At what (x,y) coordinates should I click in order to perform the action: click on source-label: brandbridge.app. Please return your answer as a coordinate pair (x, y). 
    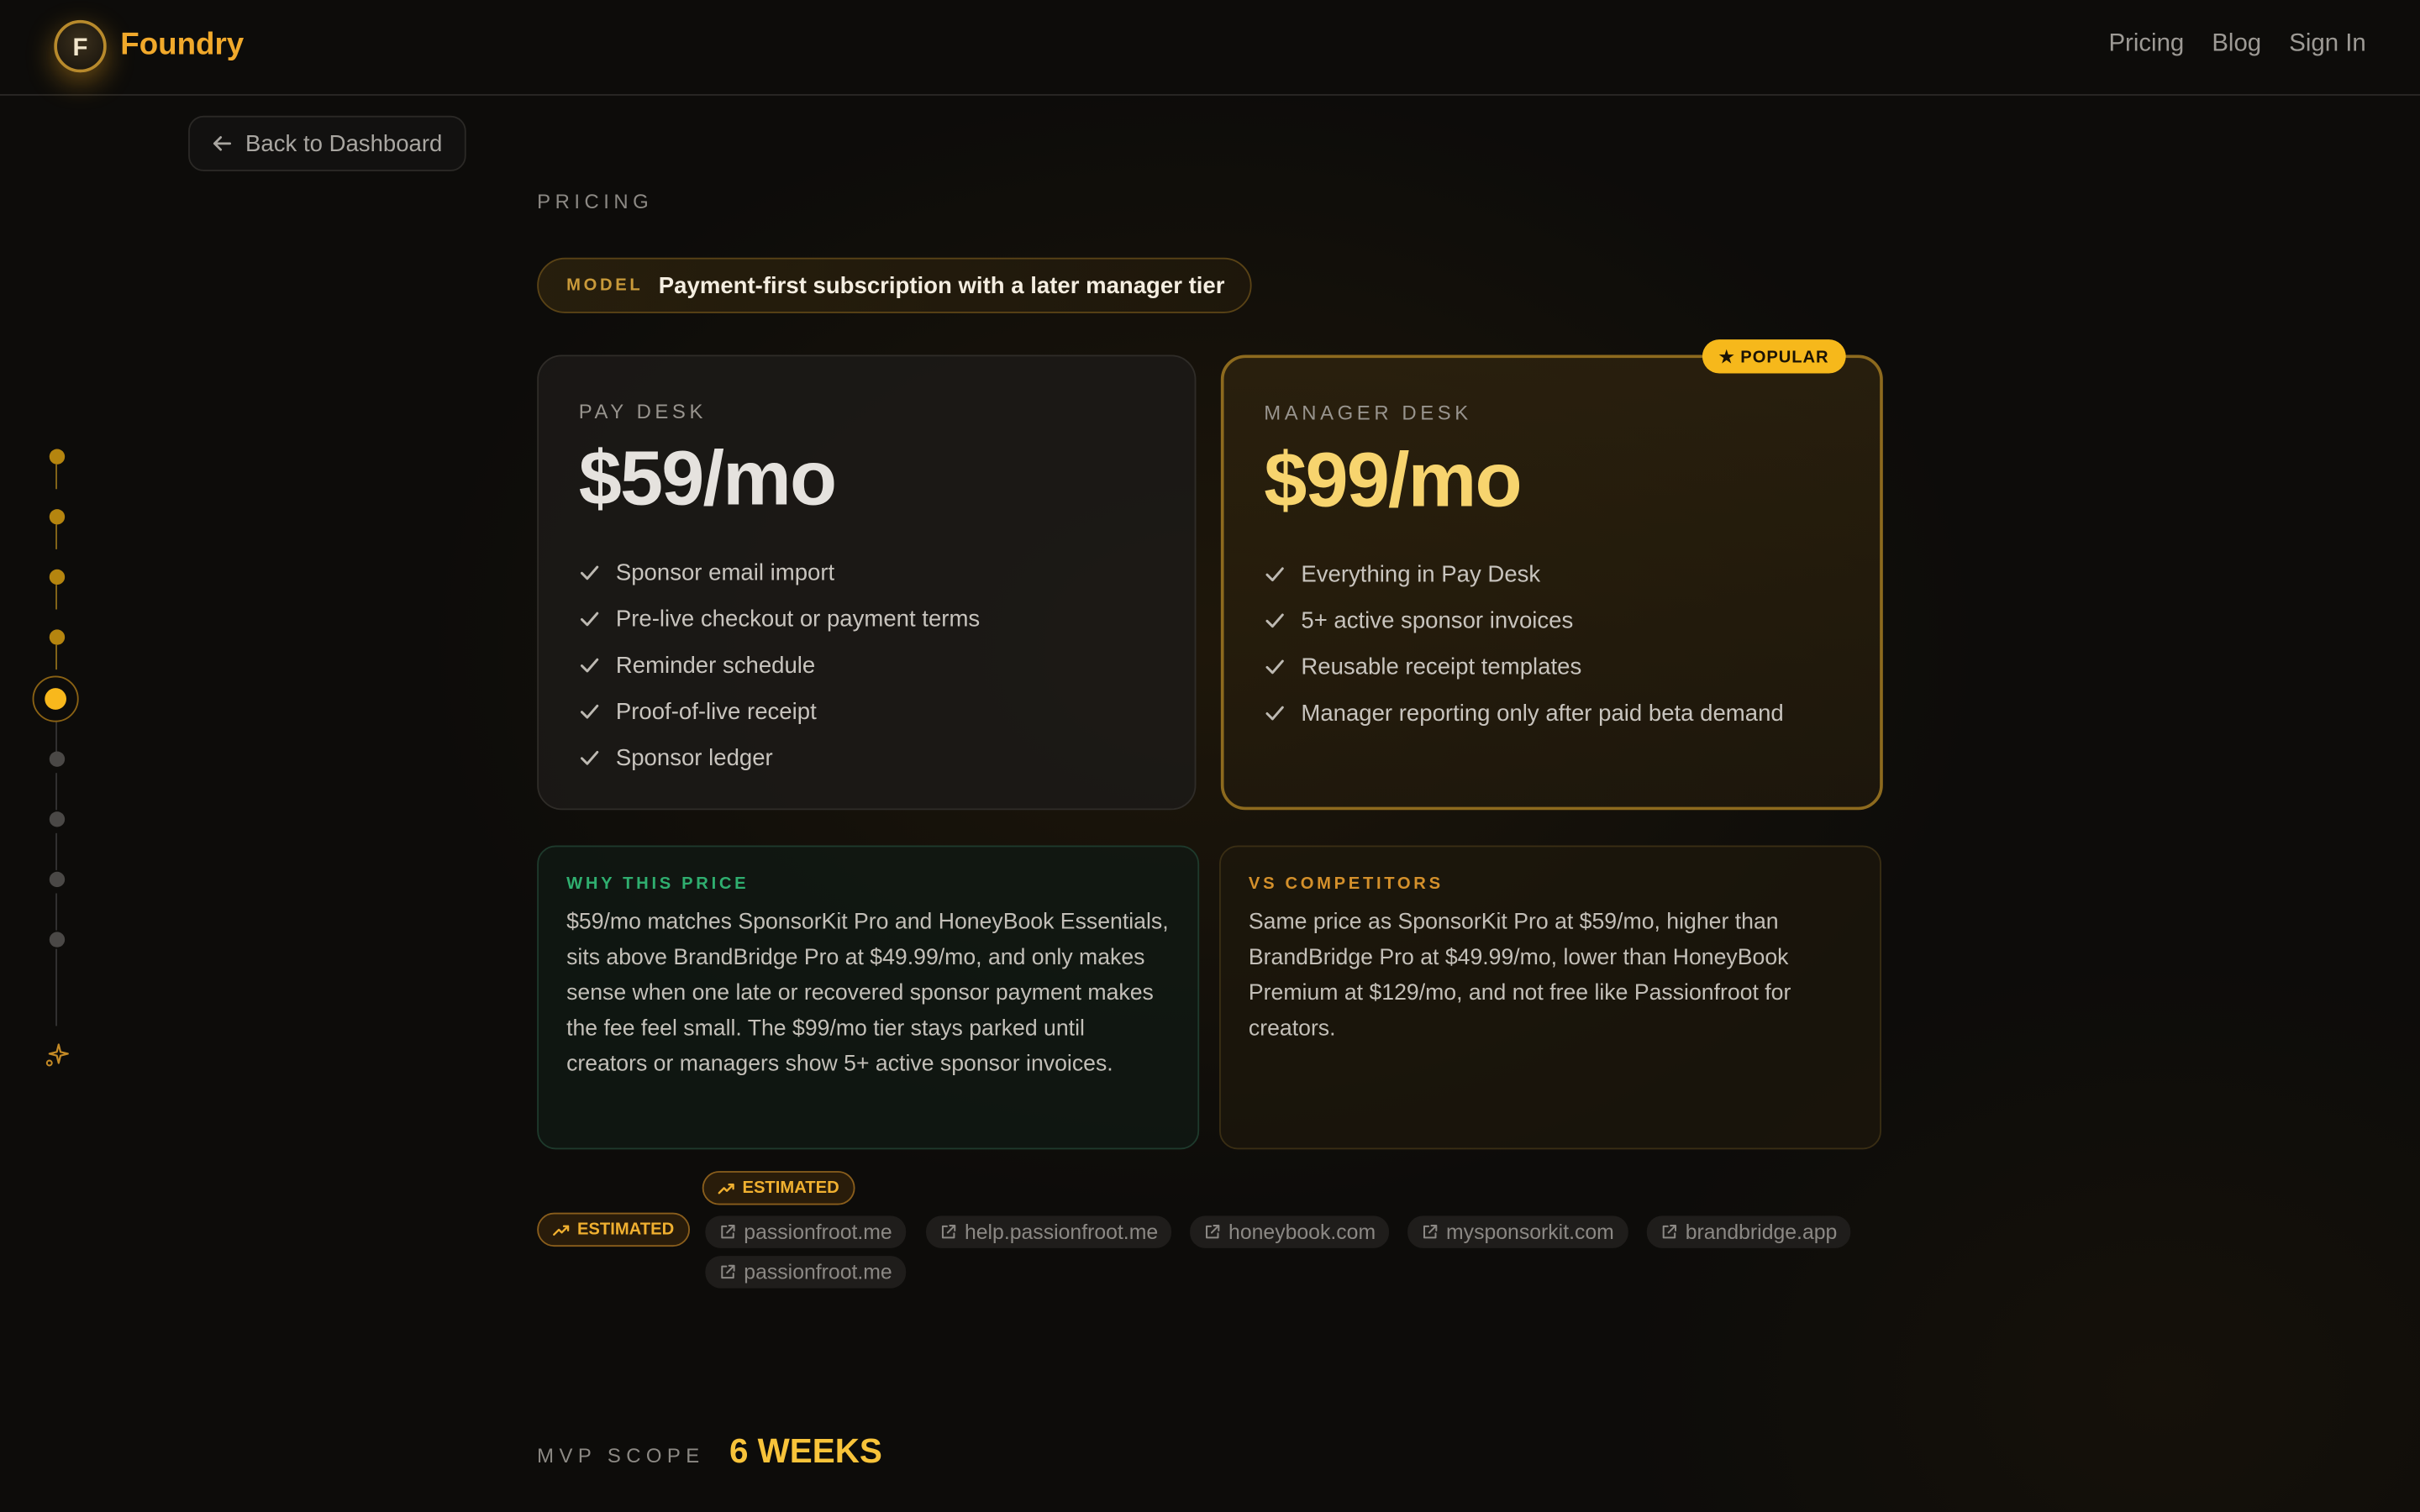
    Looking at the image, I should click on (1761, 1232).